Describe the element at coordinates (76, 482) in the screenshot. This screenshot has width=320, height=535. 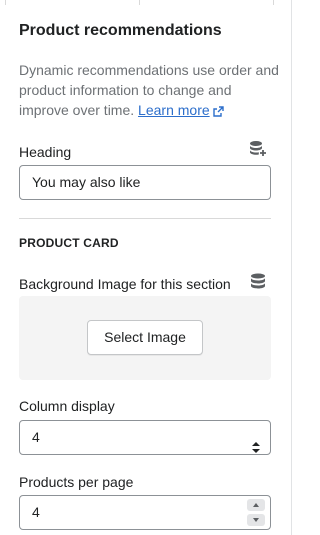
I see `products-per-page-label: Products per page` at that location.